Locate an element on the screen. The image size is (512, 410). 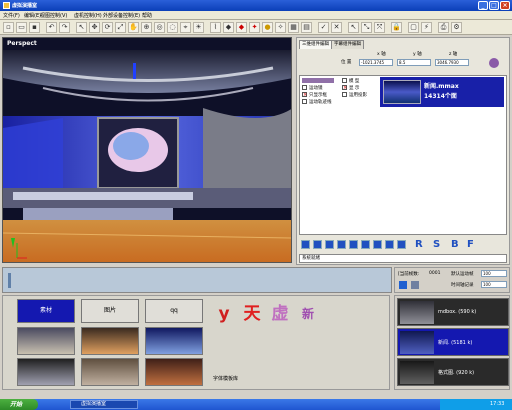
play-icon is located at coordinates (403, 285).